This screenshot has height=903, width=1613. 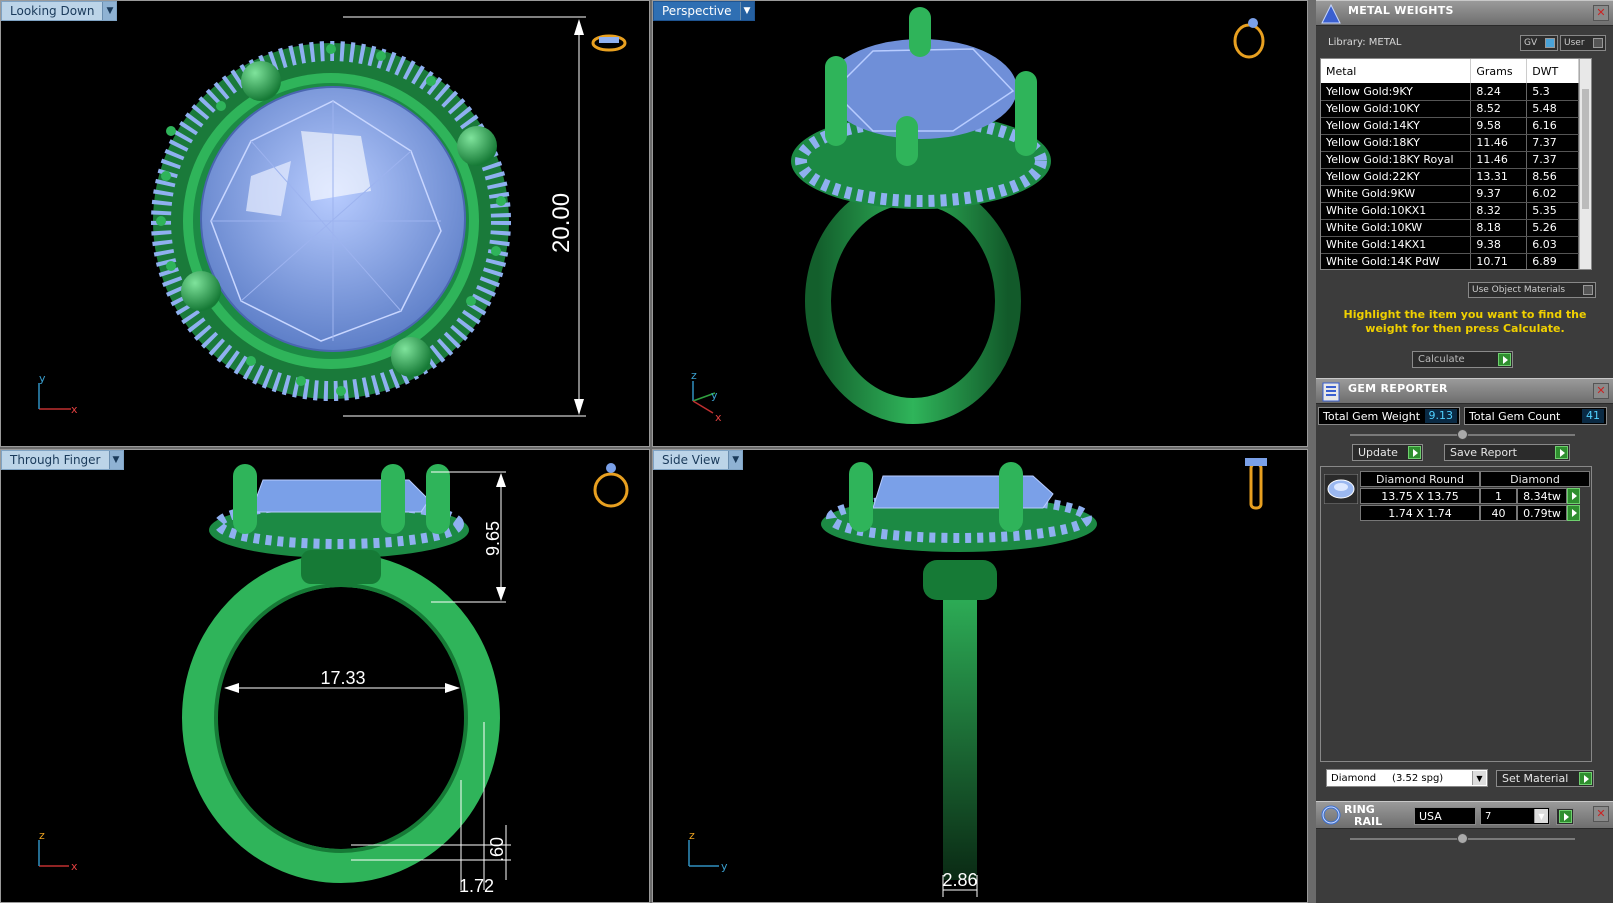 What do you see at coordinates (1531, 43) in the screenshot?
I see `toggle-gv-label: GV` at bounding box center [1531, 43].